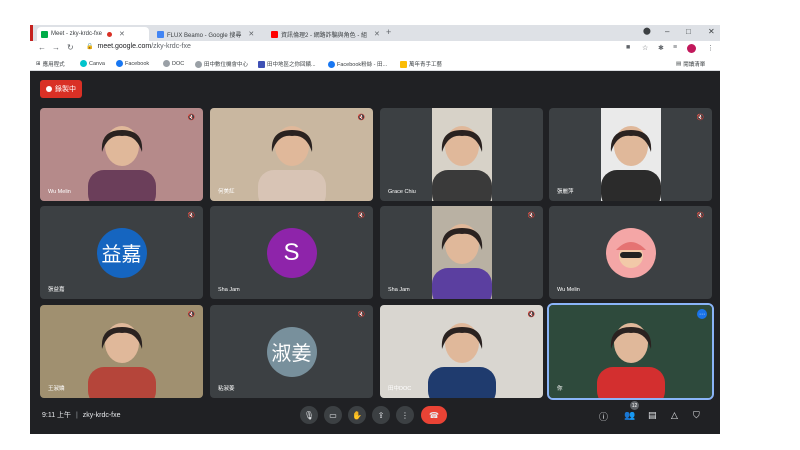 This screenshot has width=800, height=450. I want to click on participant-tile: 淑姜 🔇 粘淑姜, so click(291, 351).